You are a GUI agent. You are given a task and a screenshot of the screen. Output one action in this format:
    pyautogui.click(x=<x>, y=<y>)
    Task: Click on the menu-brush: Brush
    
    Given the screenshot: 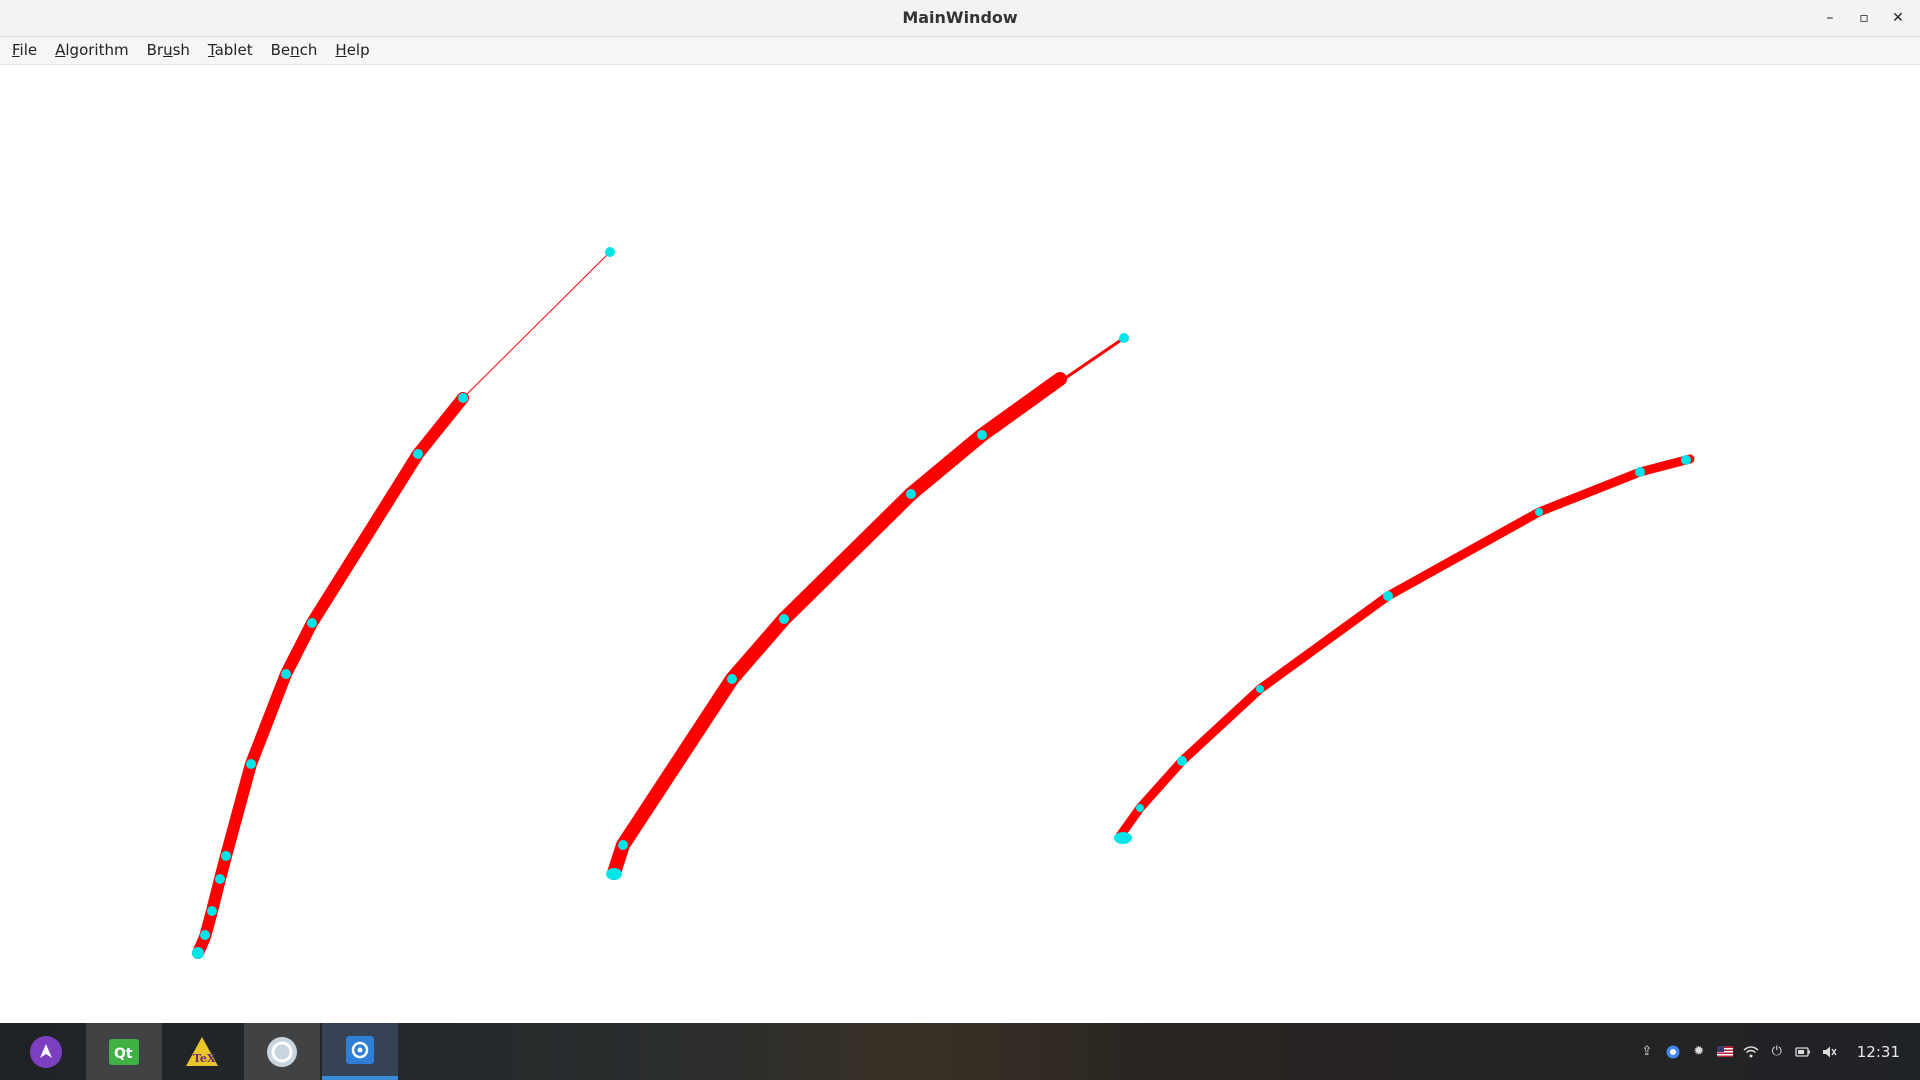 What is the action you would take?
    pyautogui.click(x=168, y=50)
    